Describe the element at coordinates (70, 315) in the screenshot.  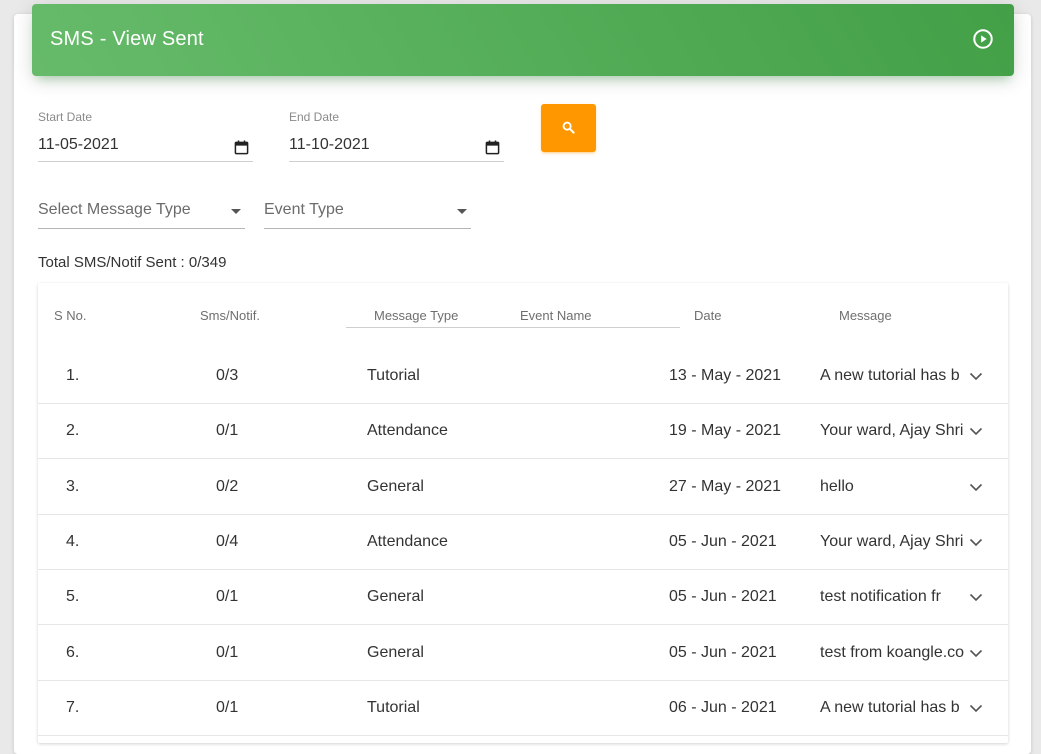
I see `col-header-sno: S No.` at that location.